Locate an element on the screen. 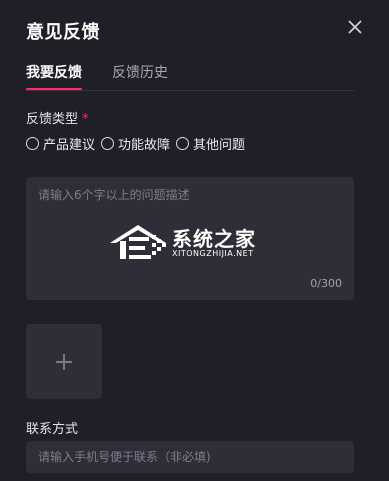 Image resolution: width=389 pixels, height=481 pixels. option-other-issue: 其他问题 is located at coordinates (210, 143).